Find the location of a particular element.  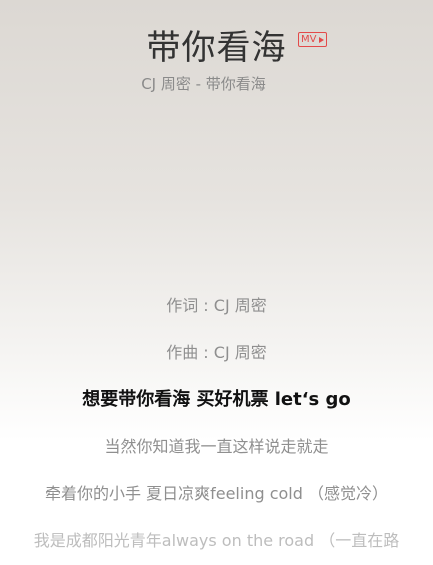

lyric-line: 作曲 : CJ 周密 is located at coordinates (216, 353).